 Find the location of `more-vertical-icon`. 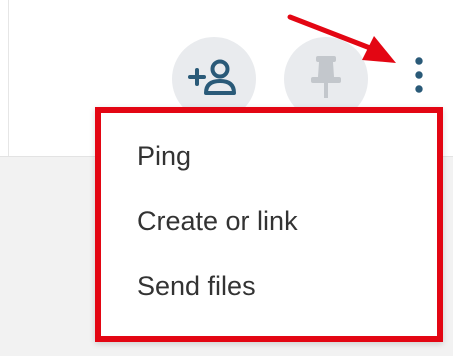

more-vertical-icon is located at coordinates (419, 77).